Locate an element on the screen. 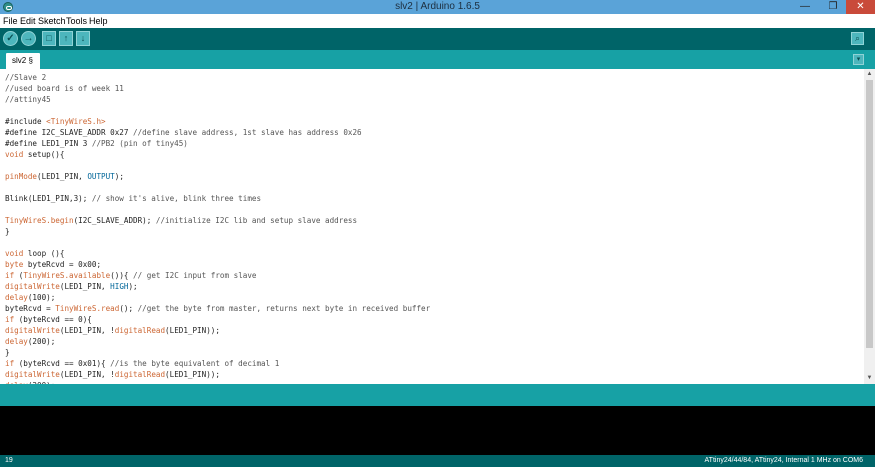 This screenshot has height=467, width=875. code-line: void setup(){ is located at coordinates (35, 154).